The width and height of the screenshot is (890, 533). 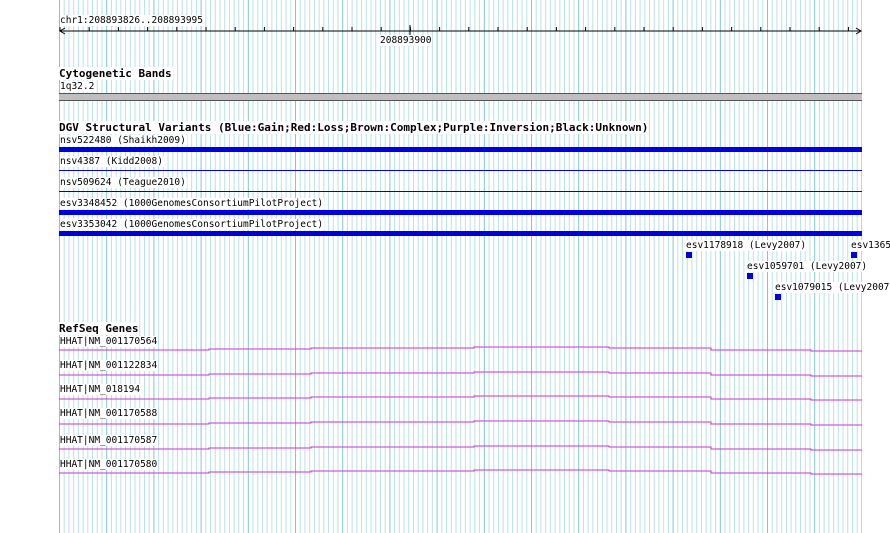 I want to click on variant-label: nsv4387 (Kidd2008), so click(x=112, y=161).